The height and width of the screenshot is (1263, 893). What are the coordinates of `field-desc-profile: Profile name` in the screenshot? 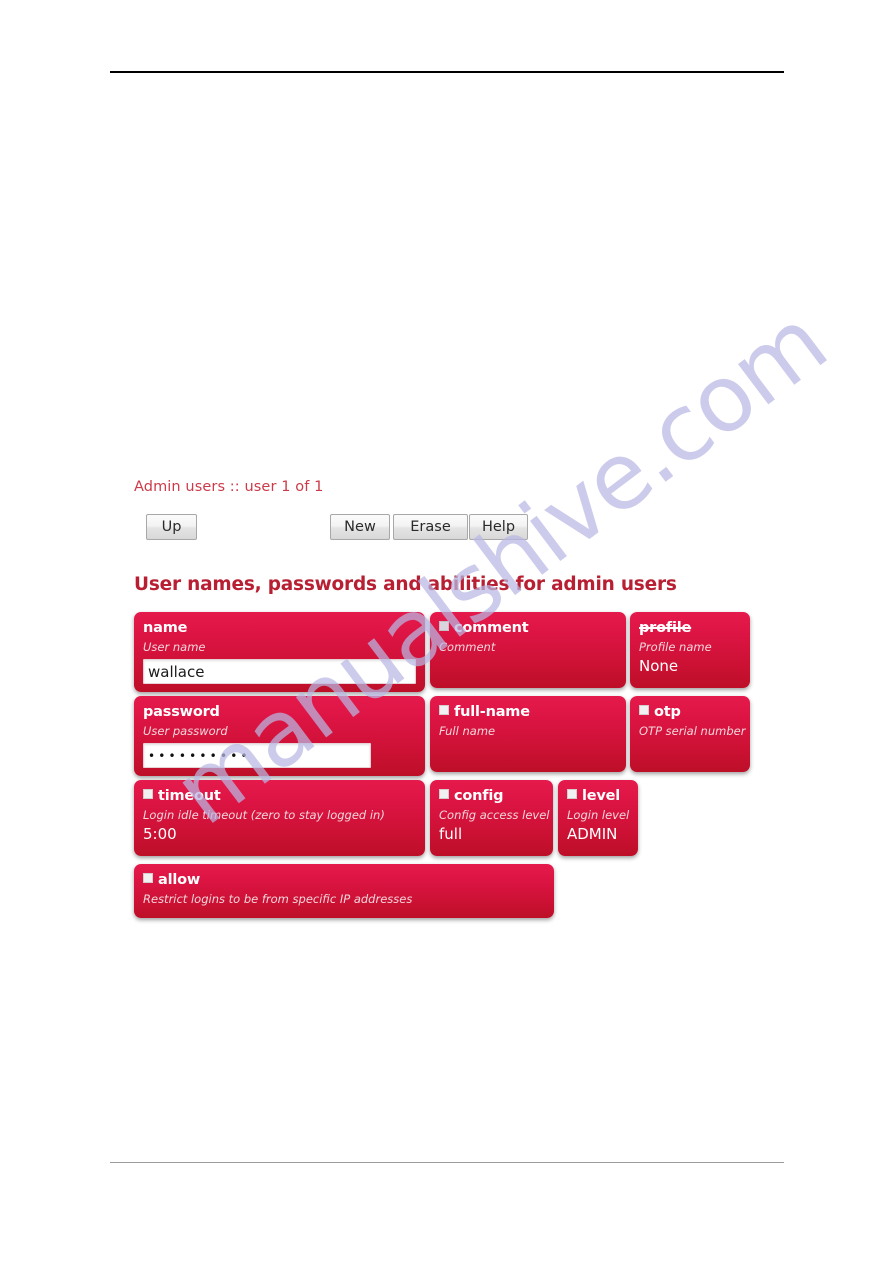 It's located at (675, 647).